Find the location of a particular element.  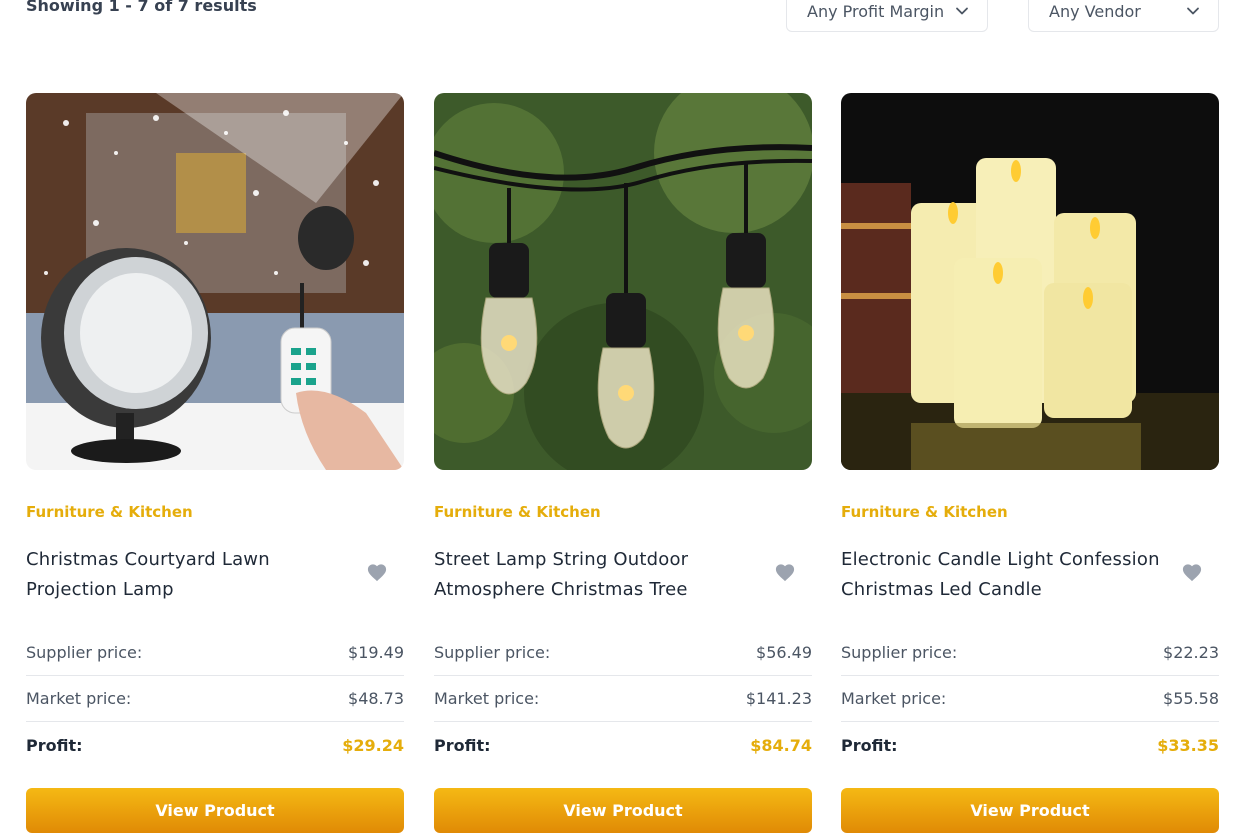

led-candles-image is located at coordinates (1030, 281).